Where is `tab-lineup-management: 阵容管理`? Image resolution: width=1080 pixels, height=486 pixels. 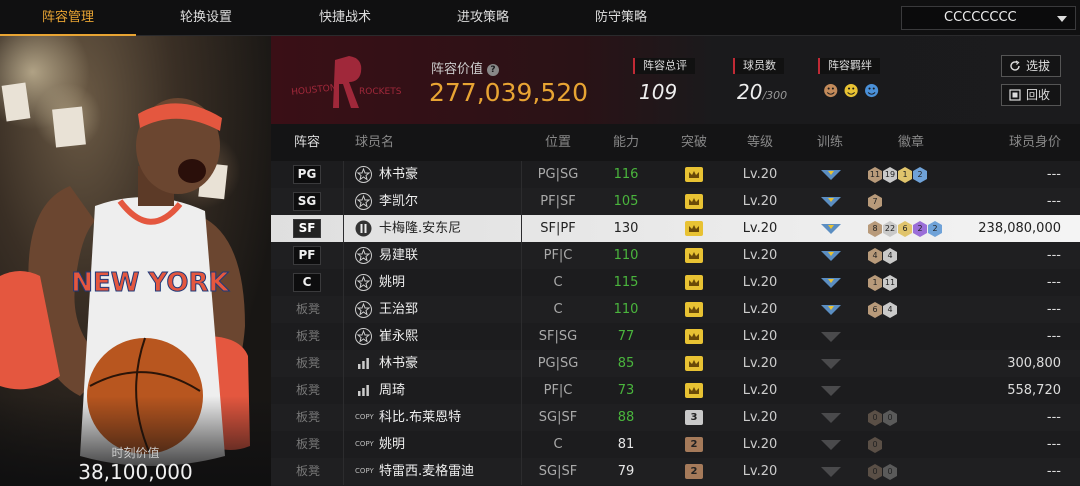
tab-lineup-management: 阵容管理 is located at coordinates (68, 18).